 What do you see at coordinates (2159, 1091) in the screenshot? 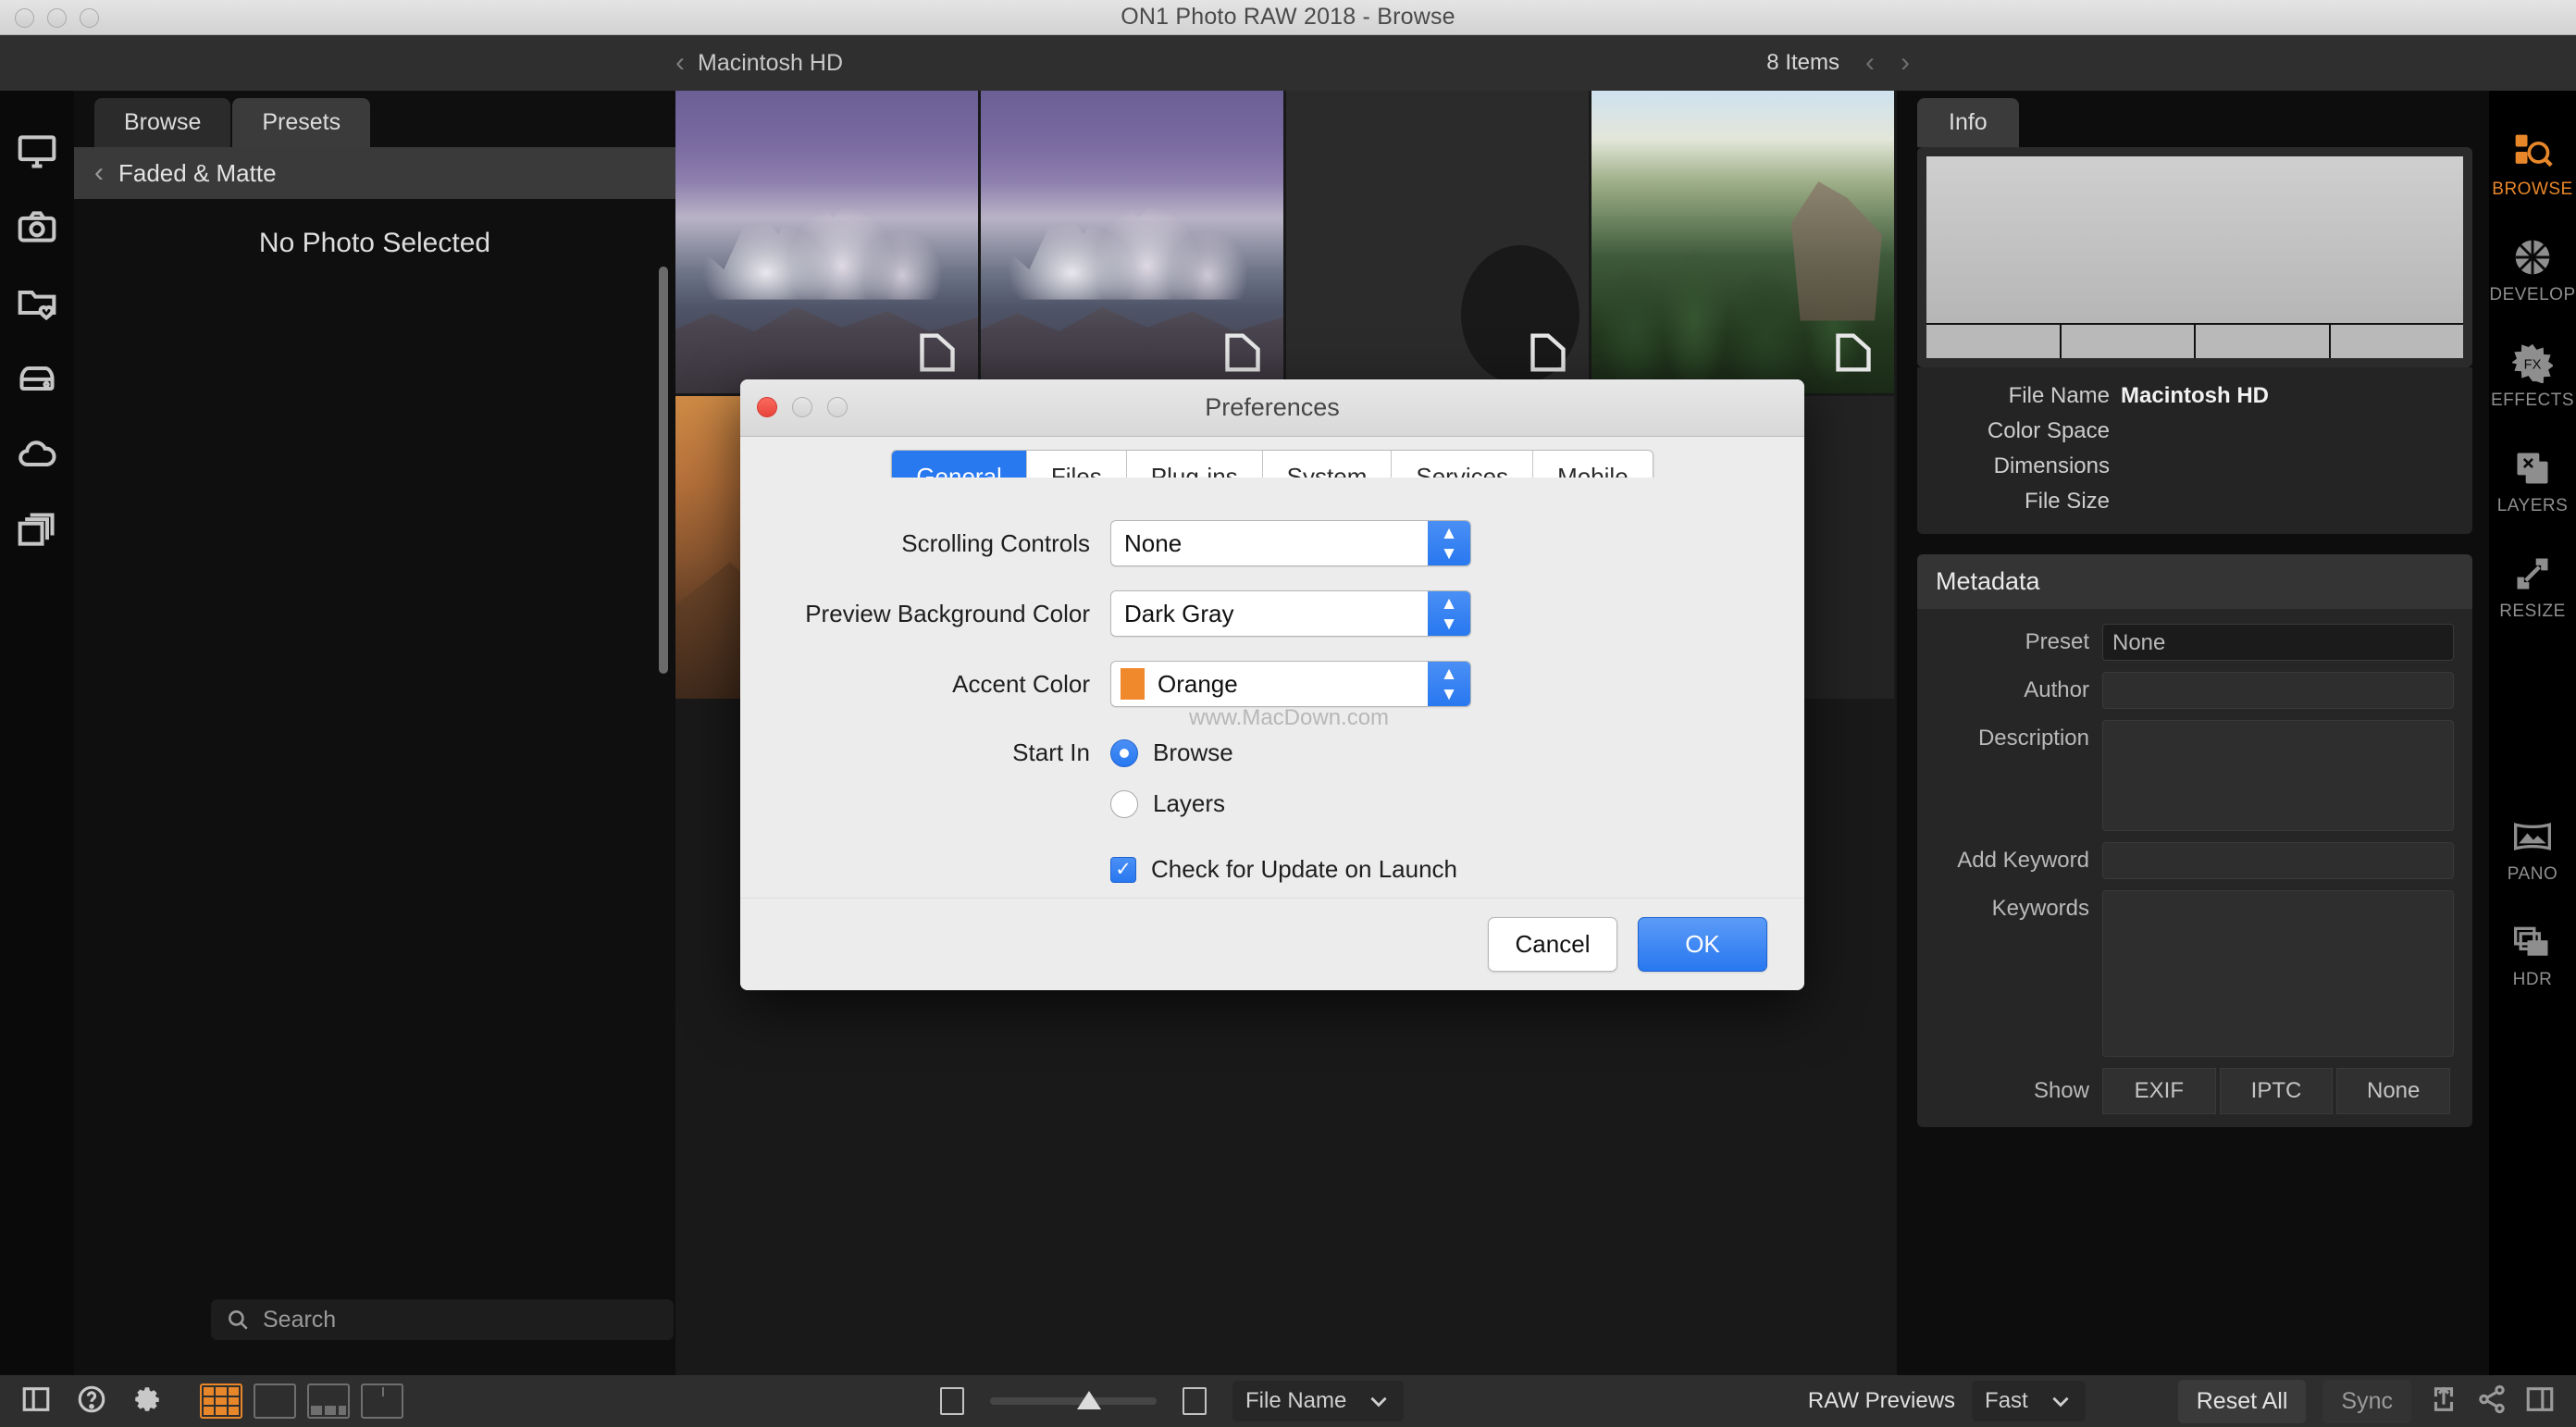
I see `show-exif-button: EXIF` at bounding box center [2159, 1091].